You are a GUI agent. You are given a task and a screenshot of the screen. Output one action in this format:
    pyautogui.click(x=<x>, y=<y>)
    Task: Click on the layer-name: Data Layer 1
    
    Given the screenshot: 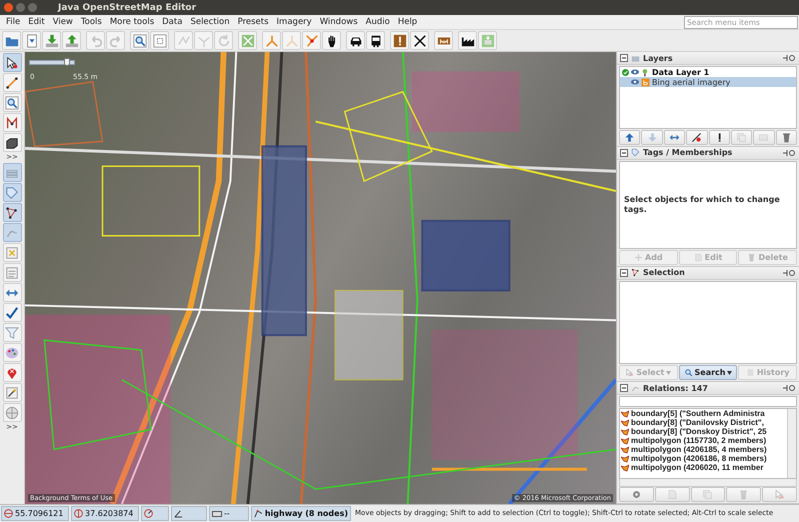 What is the action you would take?
    pyautogui.click(x=681, y=72)
    